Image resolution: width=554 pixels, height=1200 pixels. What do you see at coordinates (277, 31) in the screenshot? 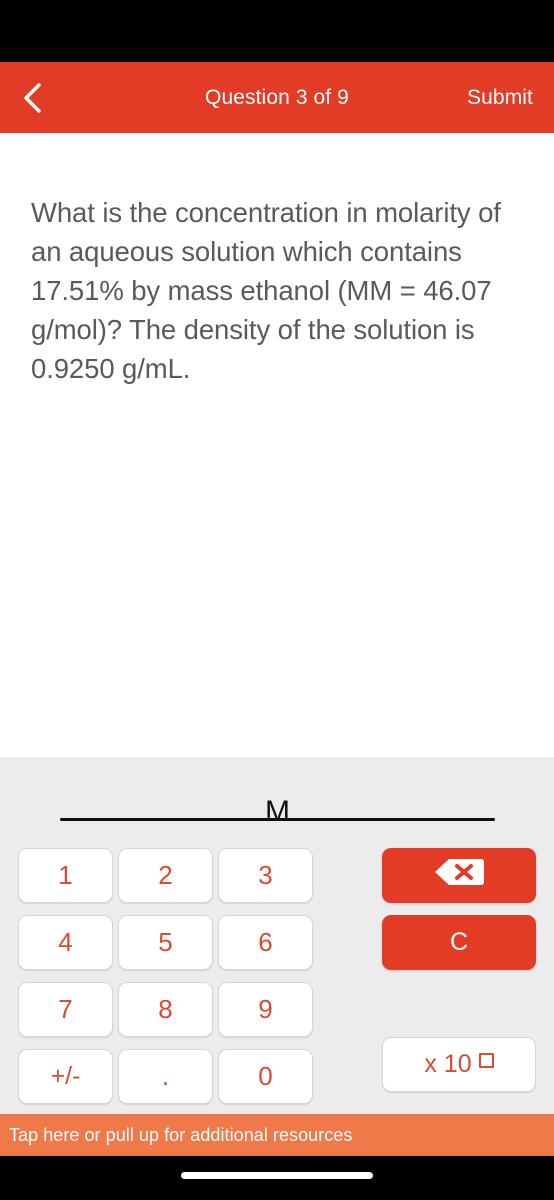
I see `status-bar` at bounding box center [277, 31].